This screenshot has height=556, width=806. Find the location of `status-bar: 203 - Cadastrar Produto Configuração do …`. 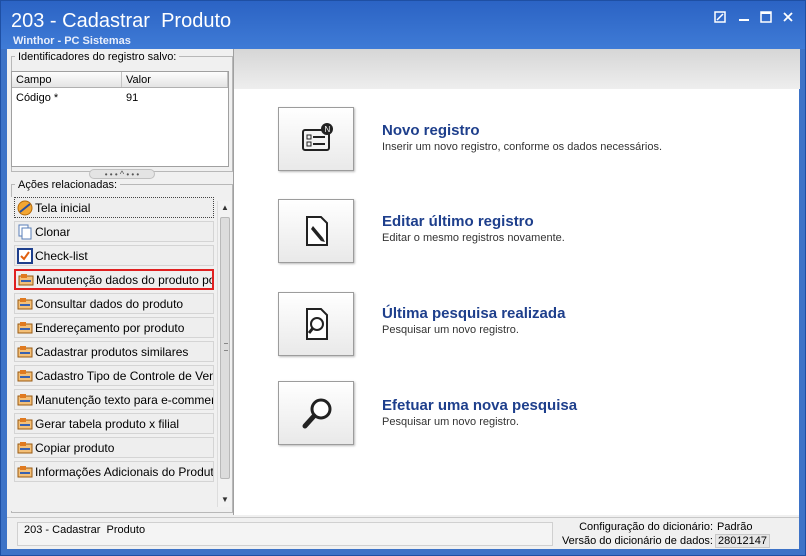

status-bar: 203 - Cadastrar Produto Configuração do … is located at coordinates (403, 533).